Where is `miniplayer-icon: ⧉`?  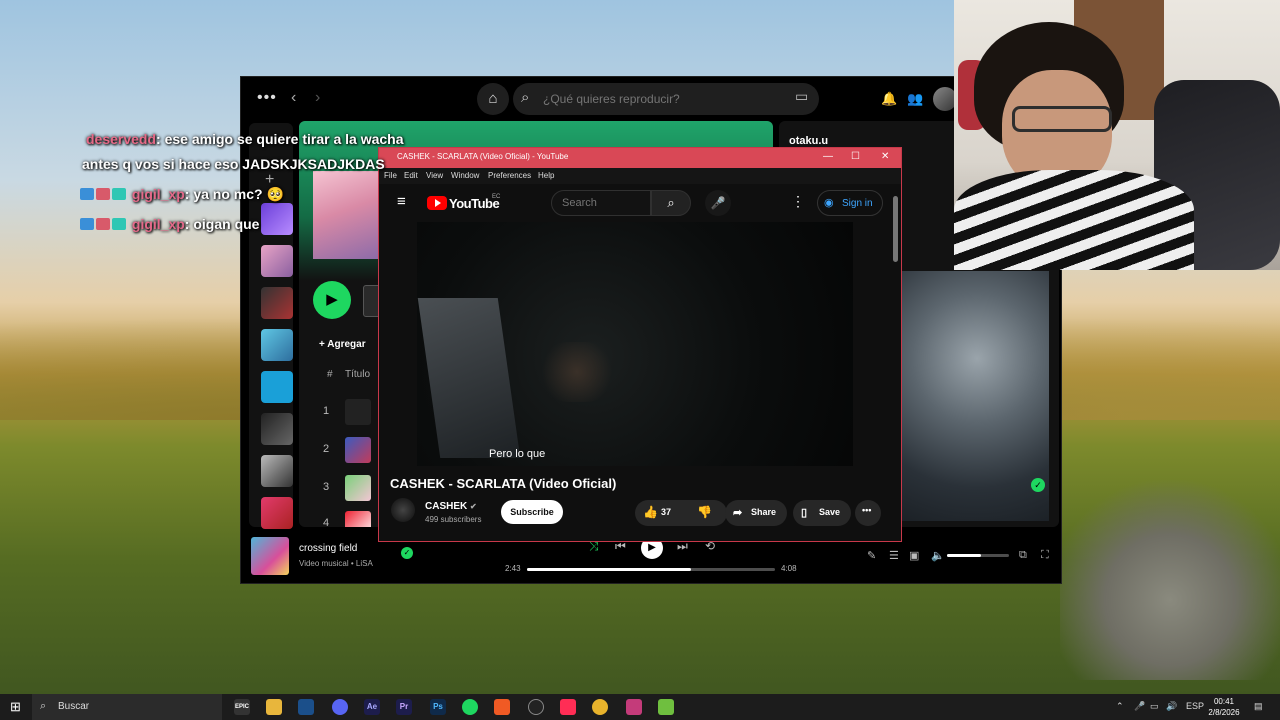
miniplayer-icon: ⧉ is located at coordinates (1023, 555).